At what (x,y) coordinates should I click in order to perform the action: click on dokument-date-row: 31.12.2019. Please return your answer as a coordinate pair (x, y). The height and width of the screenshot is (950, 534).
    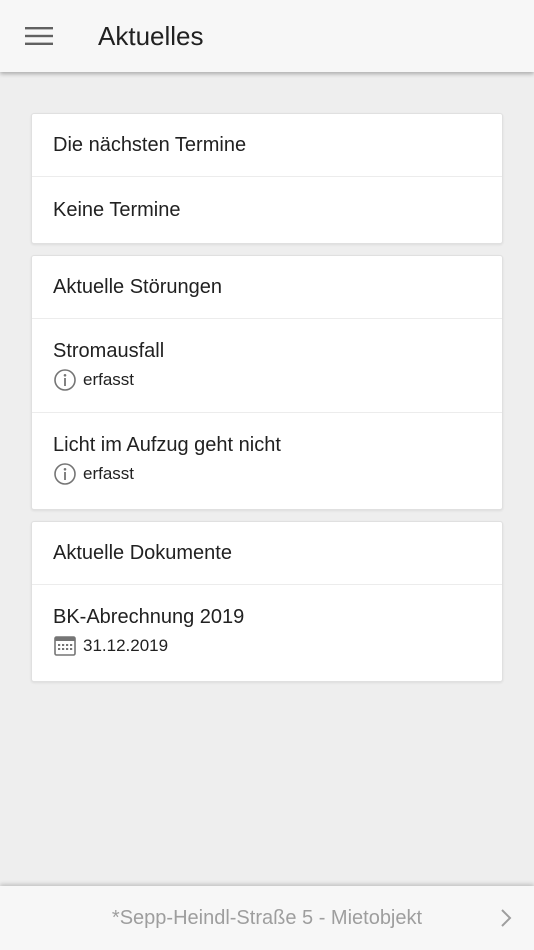
    Looking at the image, I should click on (267, 646).